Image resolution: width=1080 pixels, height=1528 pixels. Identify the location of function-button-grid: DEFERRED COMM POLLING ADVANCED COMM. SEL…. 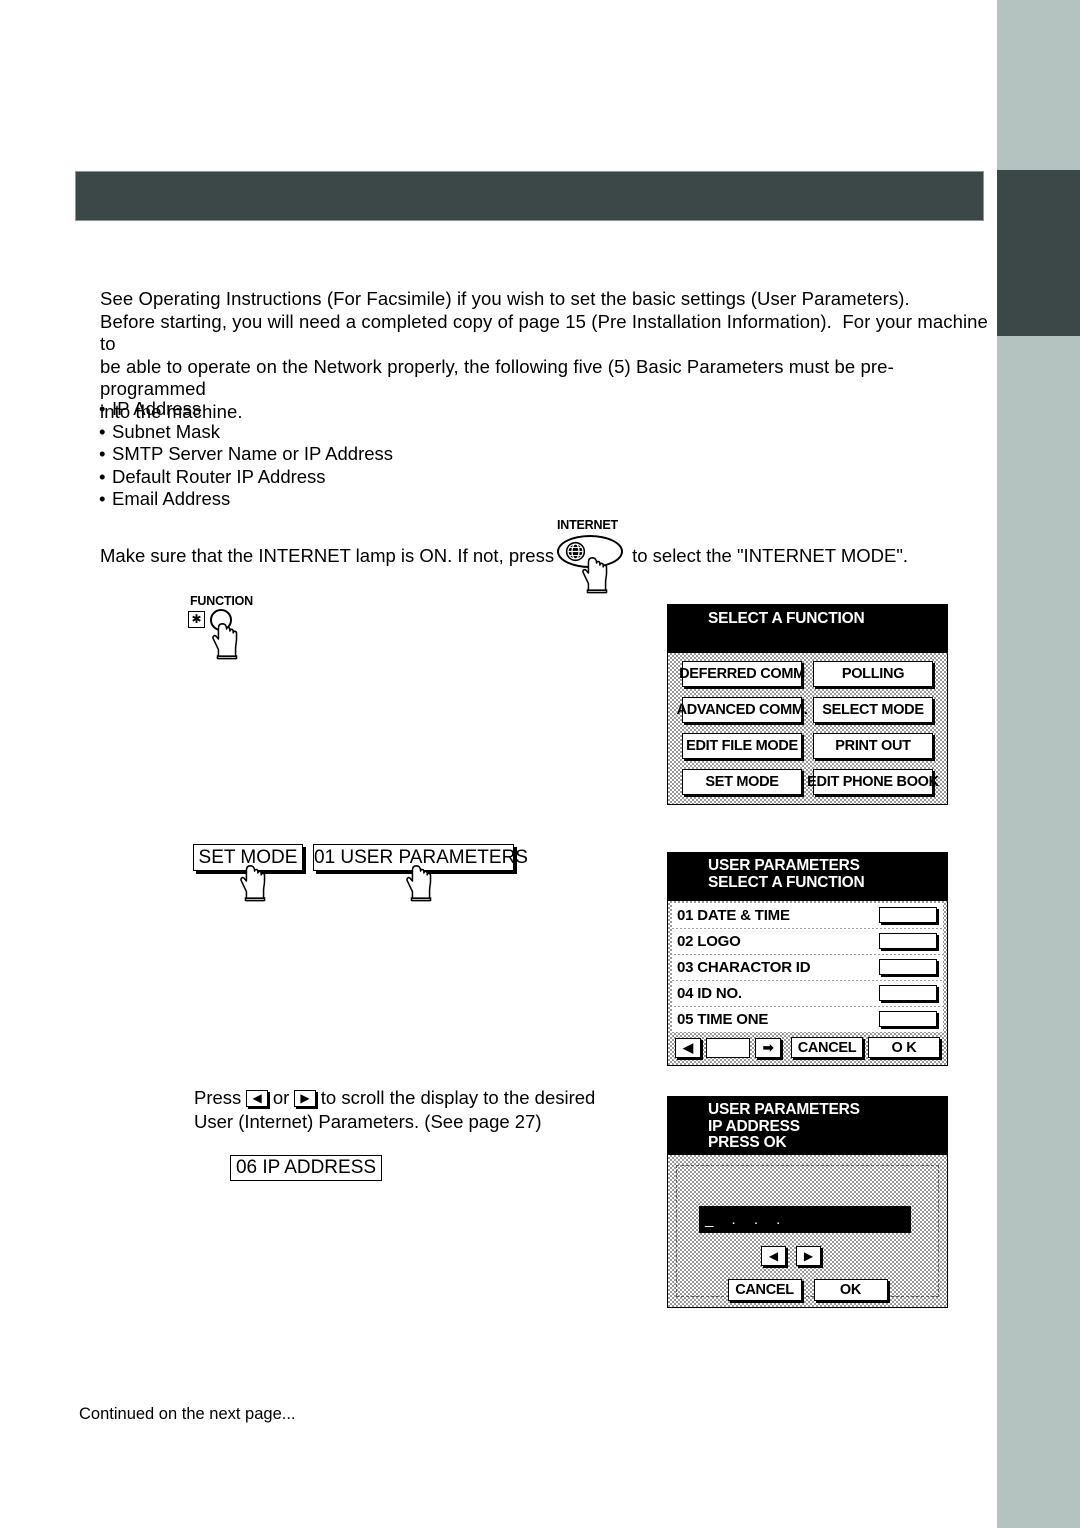
(807, 728).